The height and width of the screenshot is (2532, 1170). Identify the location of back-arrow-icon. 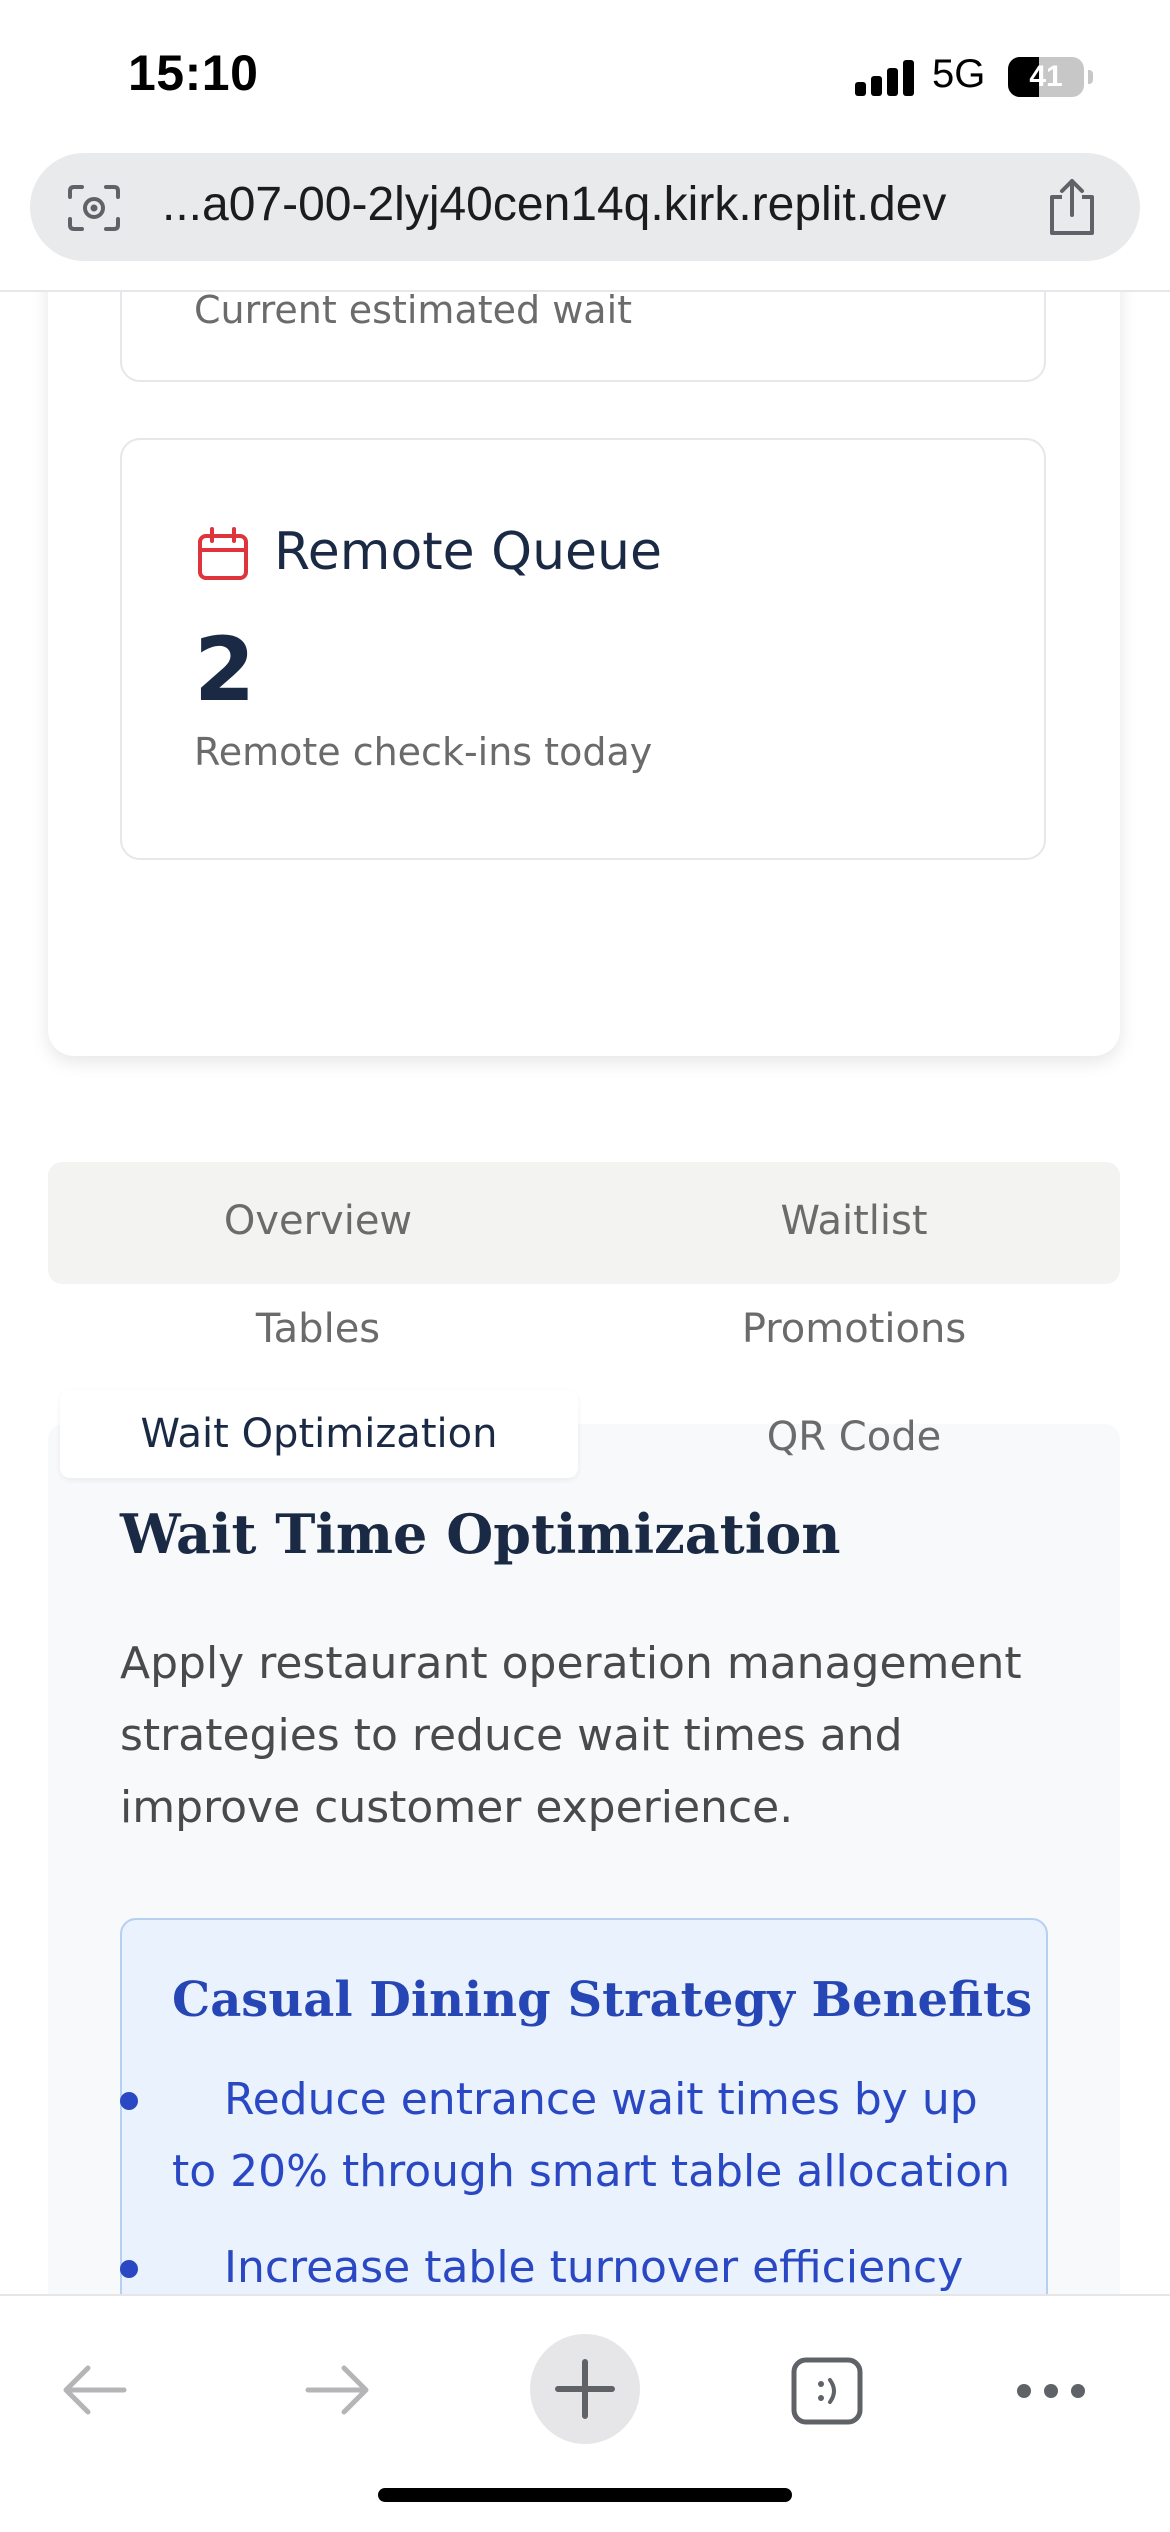
(94, 2390).